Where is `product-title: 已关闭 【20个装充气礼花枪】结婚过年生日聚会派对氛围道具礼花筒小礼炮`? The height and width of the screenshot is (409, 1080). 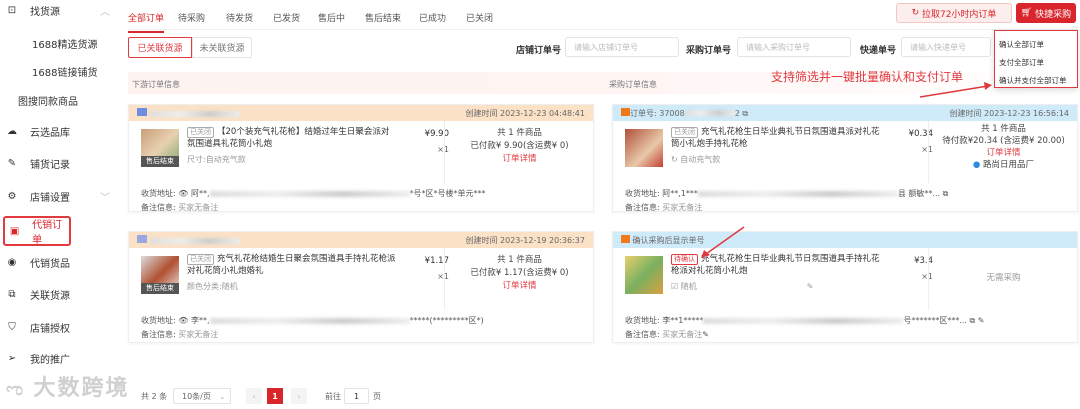 product-title: 已关闭 【20个装充气礼花枪】结婚过年生日聚会派对氛围道具礼花筒小礼炮 is located at coordinates (292, 138).